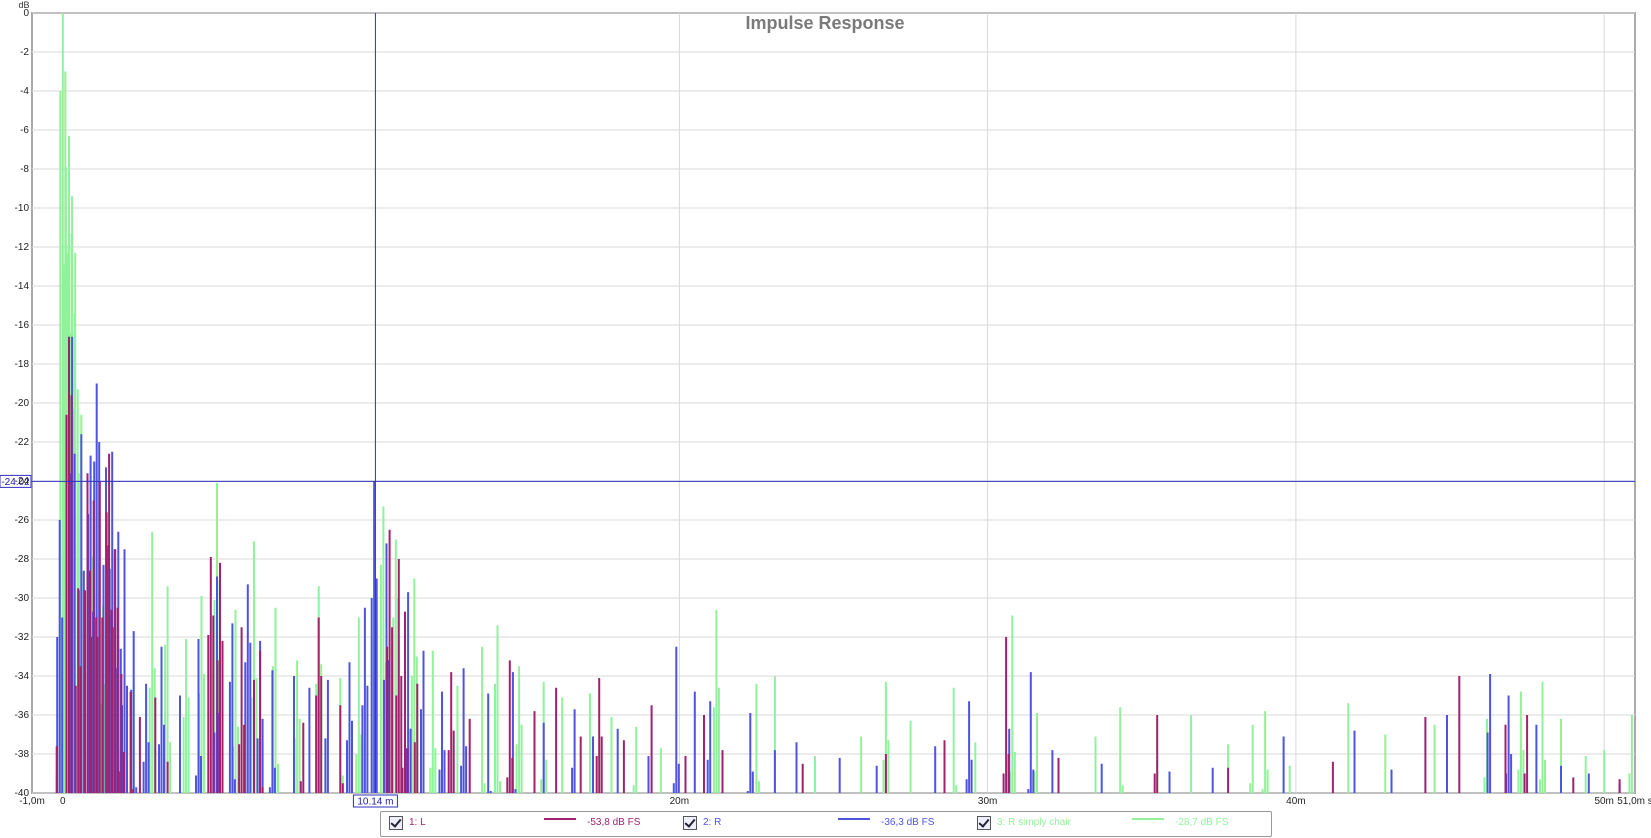  Describe the element at coordinates (22, 754) in the screenshot. I see `y-tick-label: -38` at that location.